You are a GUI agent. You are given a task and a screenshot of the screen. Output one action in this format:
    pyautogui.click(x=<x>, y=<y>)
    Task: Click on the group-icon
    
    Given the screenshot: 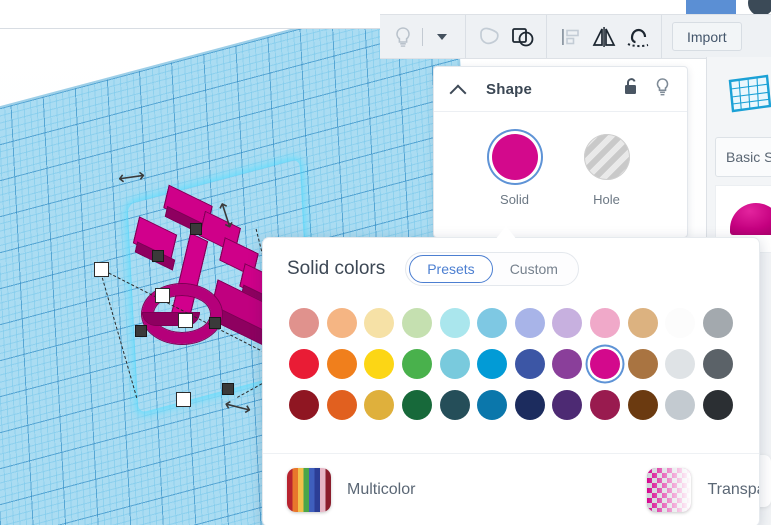 What is the action you would take?
    pyautogui.click(x=489, y=37)
    